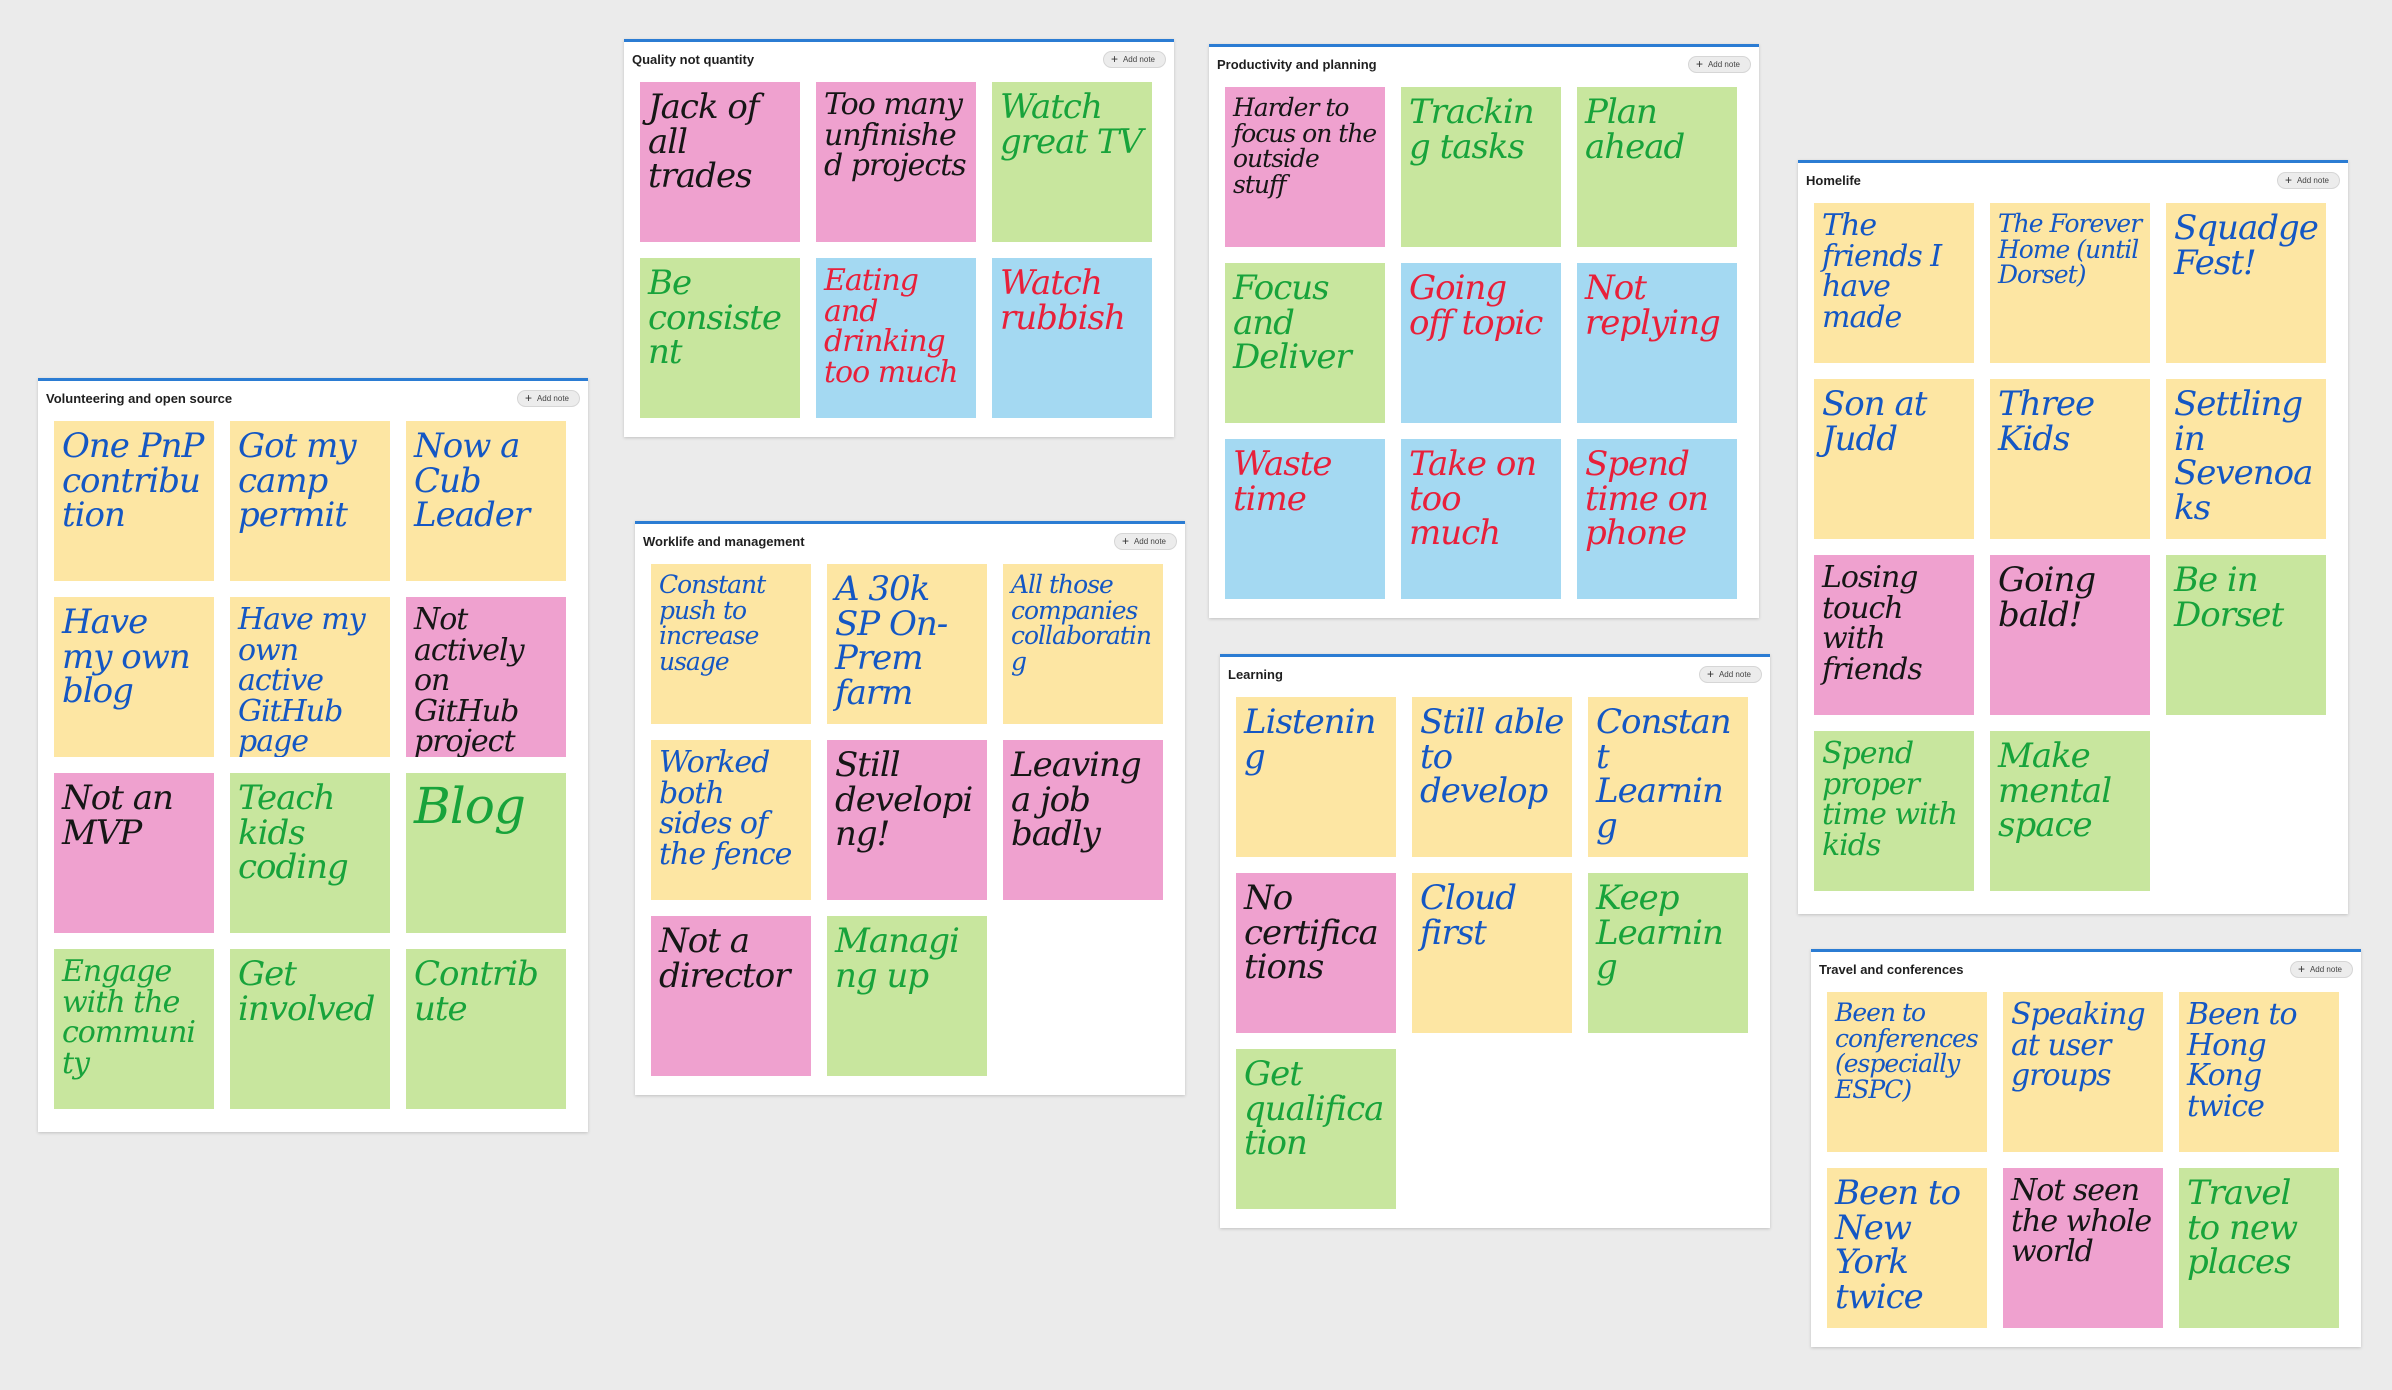 This screenshot has height=1390, width=2392. Describe the element at coordinates (907, 996) in the screenshot. I see `sticky-note: Managing up` at that location.